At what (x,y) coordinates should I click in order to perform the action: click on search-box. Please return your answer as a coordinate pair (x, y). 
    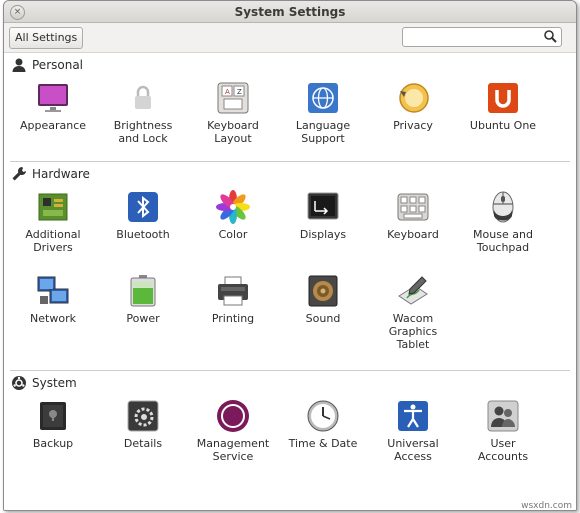
    Looking at the image, I should click on (482, 37).